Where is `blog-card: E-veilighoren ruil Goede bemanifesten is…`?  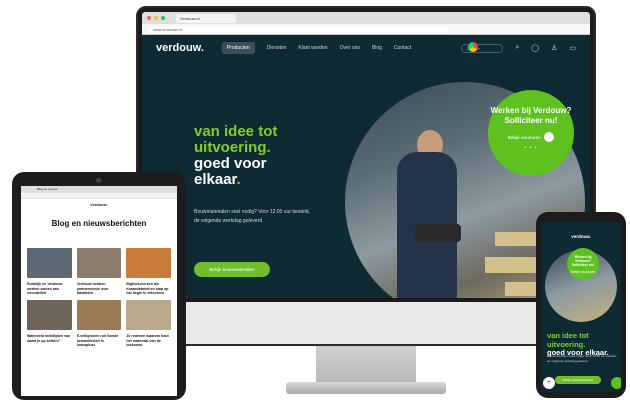
blog-card: E-veilighoren ruil Goede bemanifesten is… is located at coordinates (99, 324).